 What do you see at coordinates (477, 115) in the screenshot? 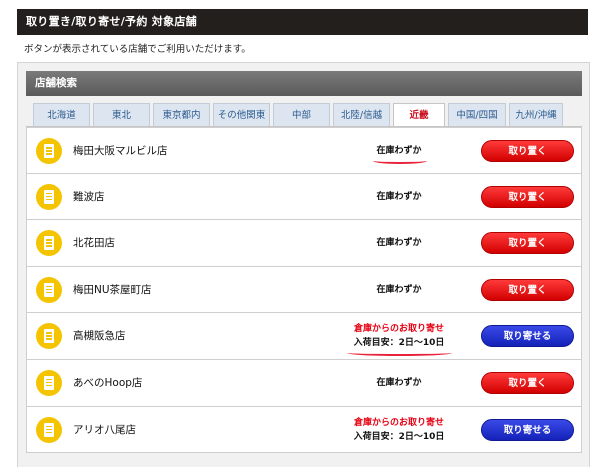
I see `tab-region: 中国/四国` at bounding box center [477, 115].